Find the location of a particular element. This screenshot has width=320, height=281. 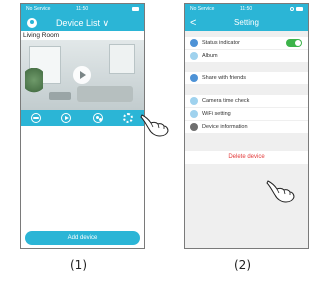

device-action-bar is located at coordinates (82, 118).